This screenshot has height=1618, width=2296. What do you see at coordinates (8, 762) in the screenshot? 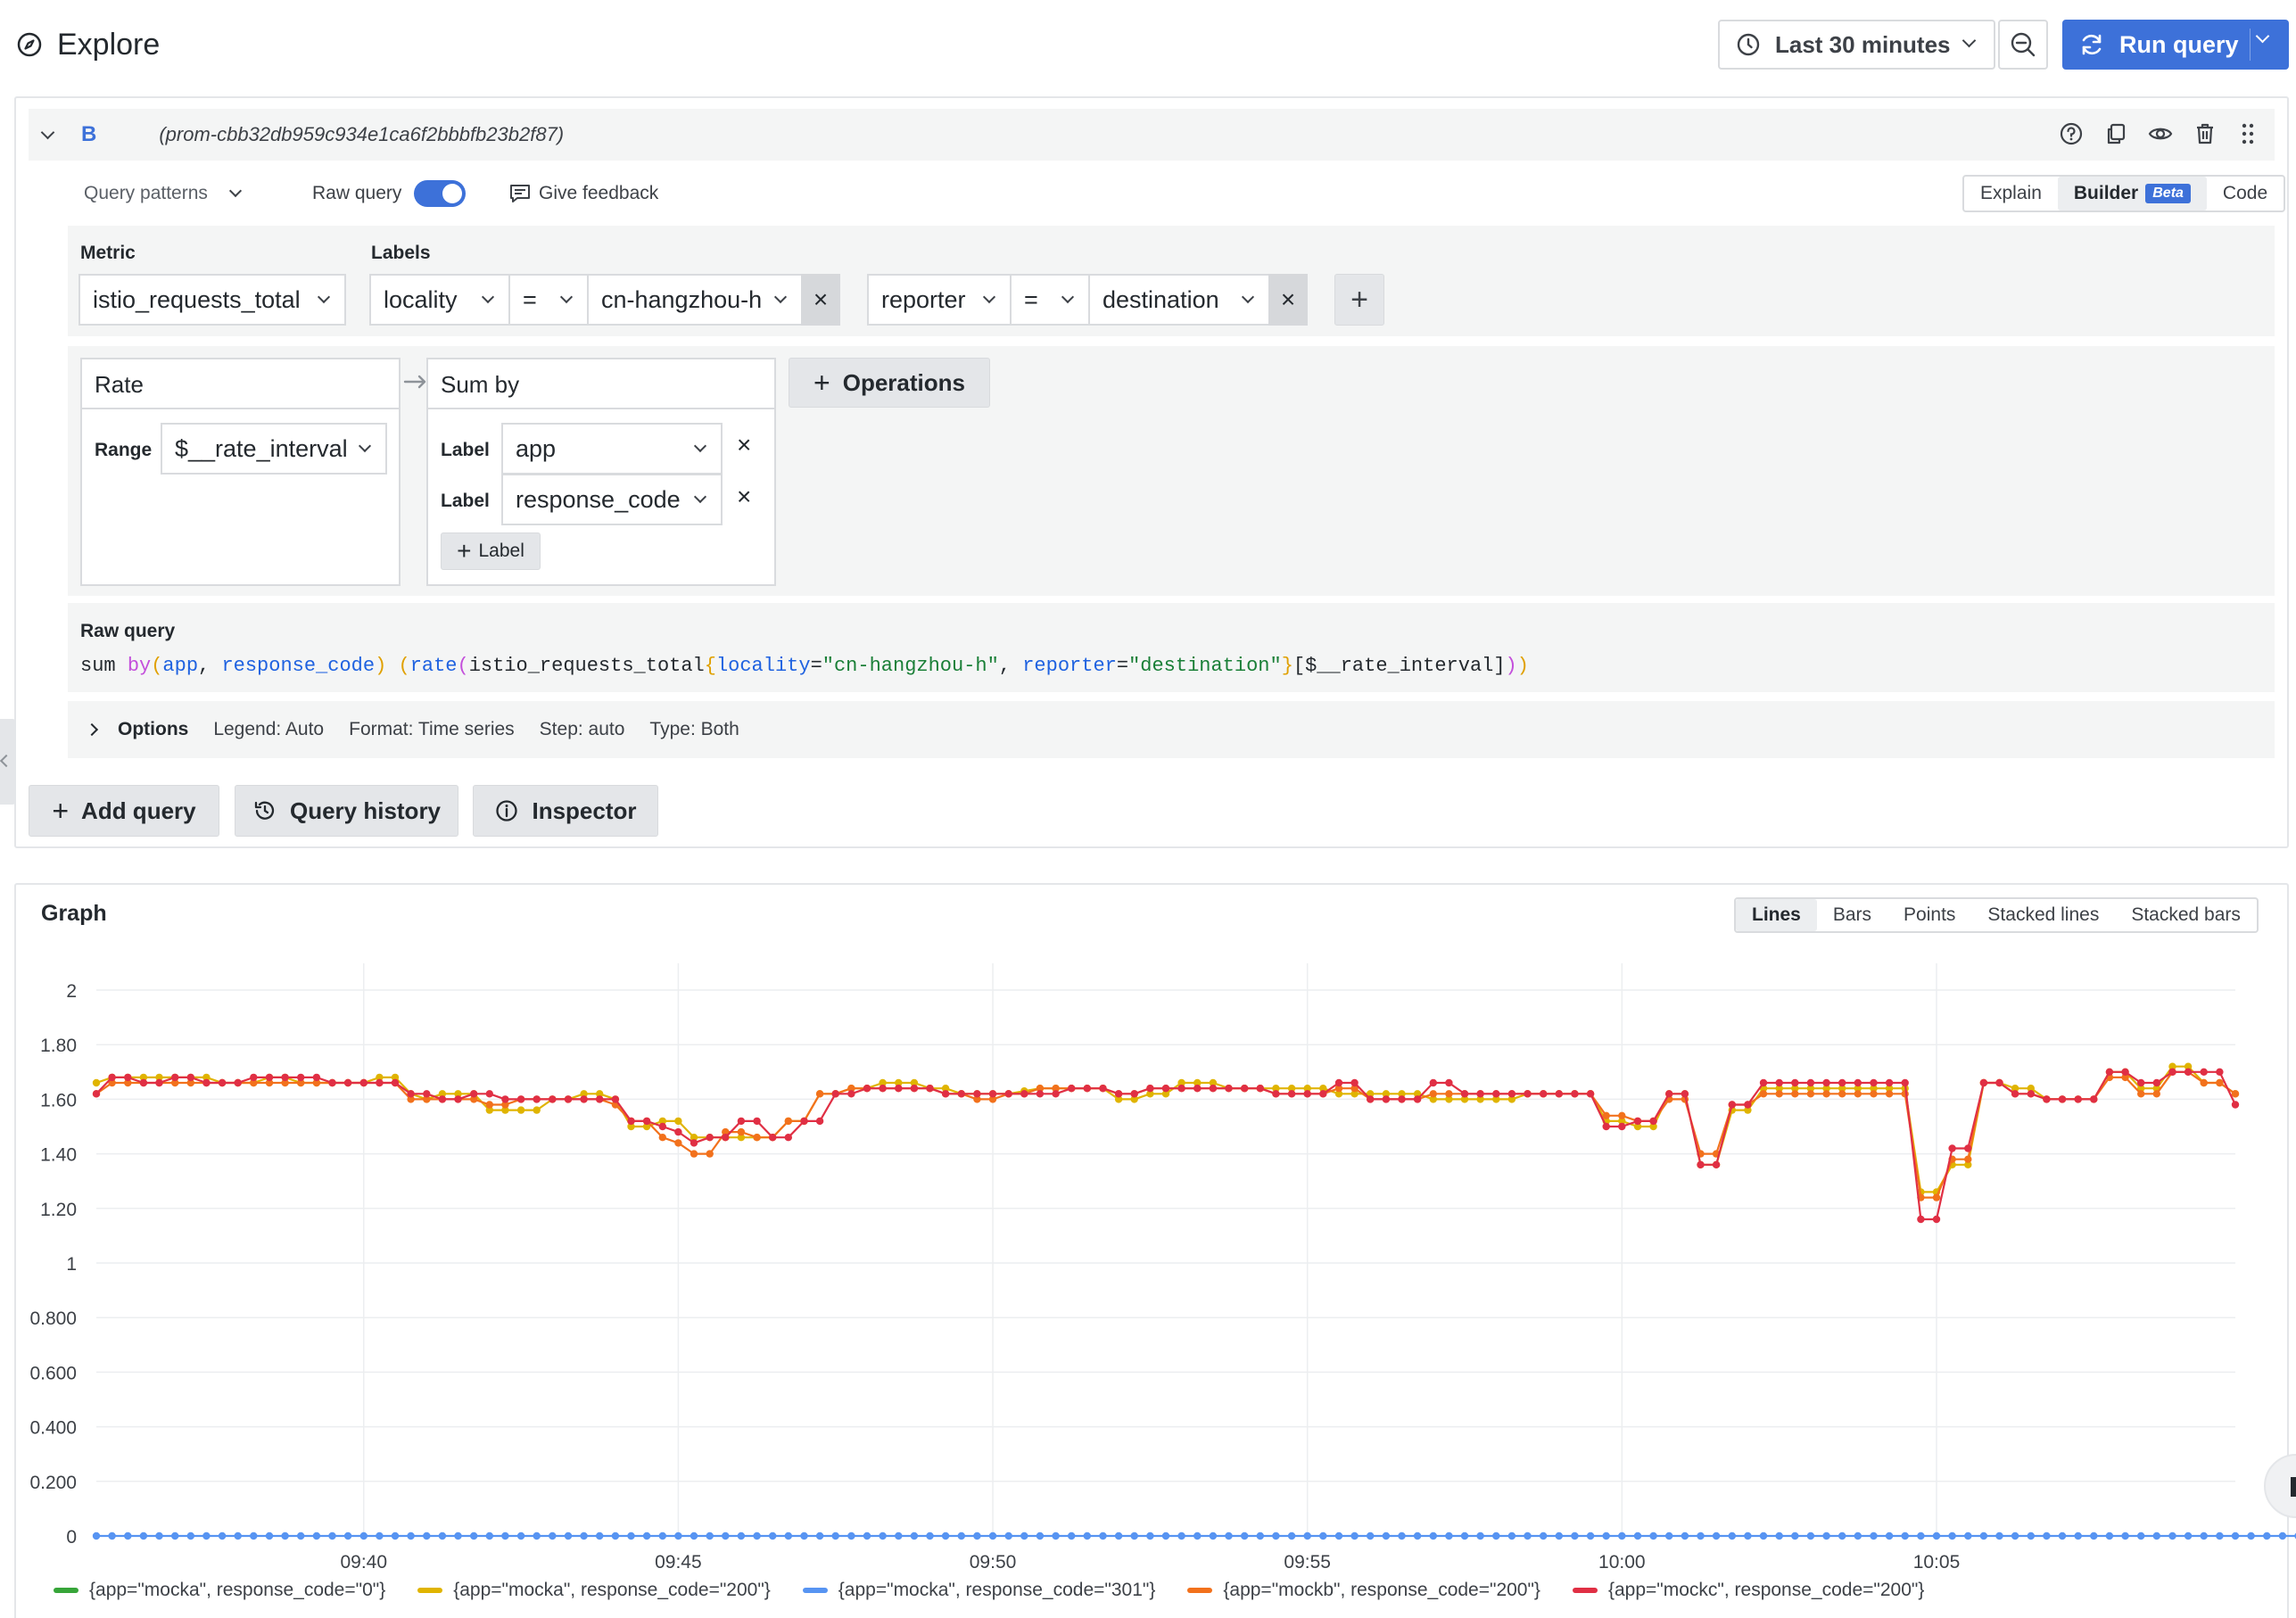
I see `side-collapse-handle` at bounding box center [8, 762].